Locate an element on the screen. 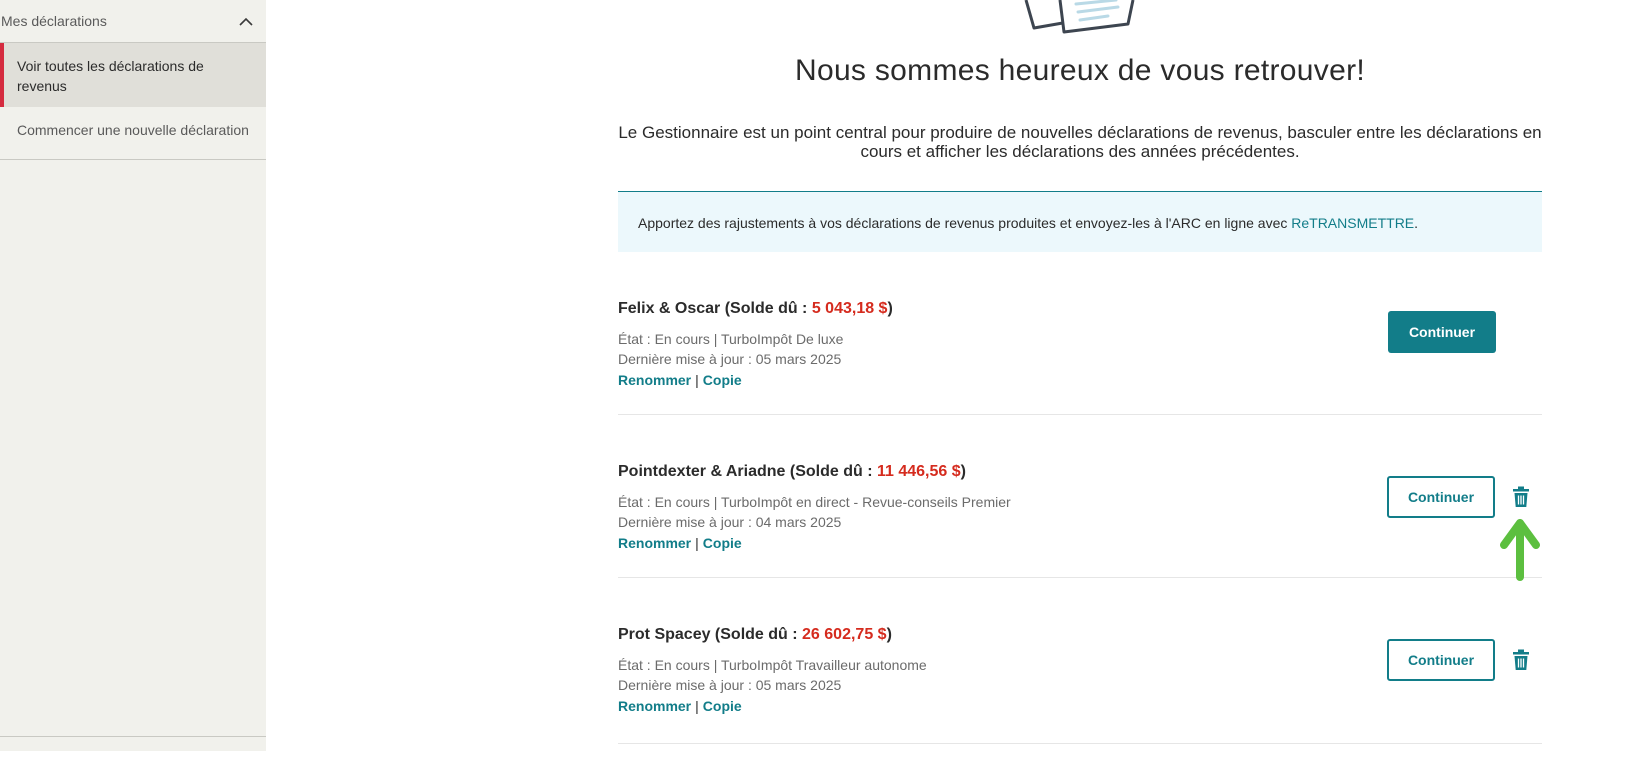  chevron-up-icon is located at coordinates (246, 21).